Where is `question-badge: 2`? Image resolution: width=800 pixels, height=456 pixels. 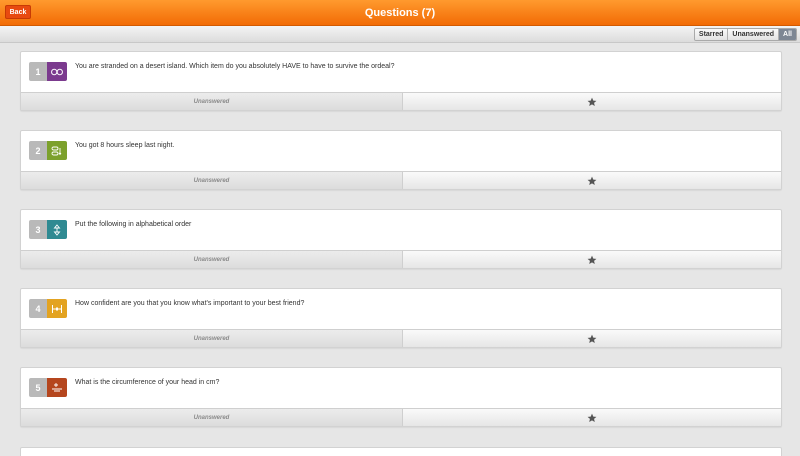 question-badge: 2 is located at coordinates (48, 150).